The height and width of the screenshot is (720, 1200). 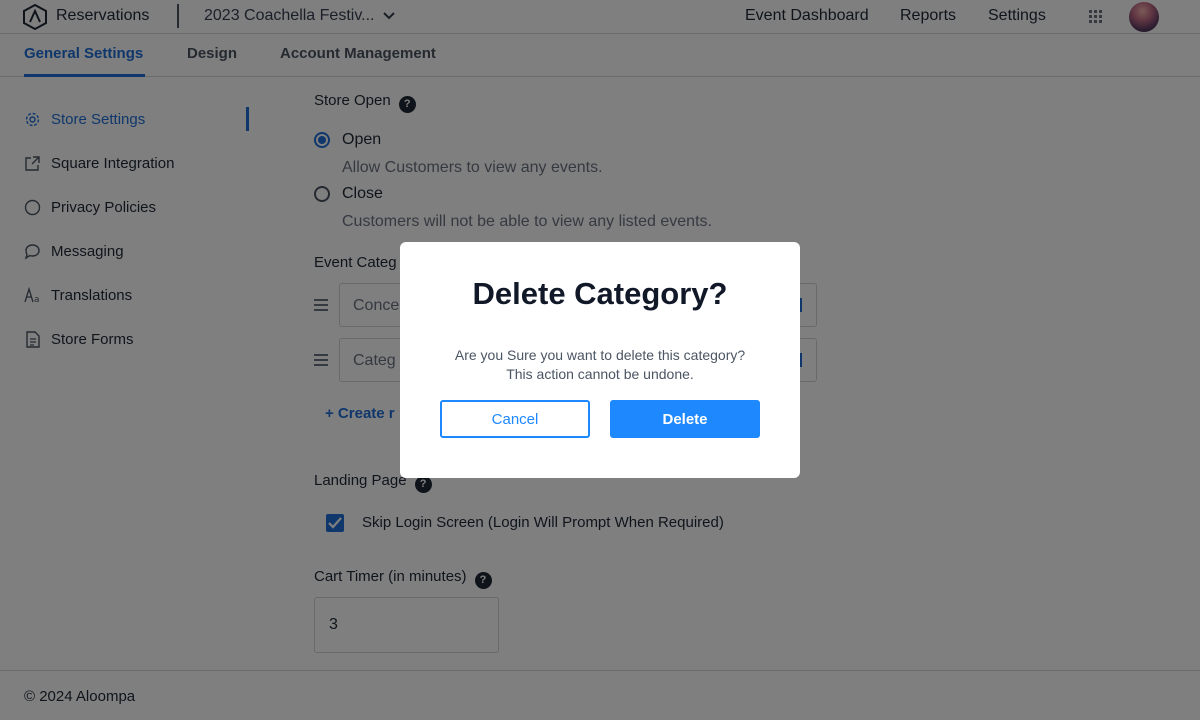 What do you see at coordinates (515, 419) in the screenshot?
I see `cancel-button: Cancel` at bounding box center [515, 419].